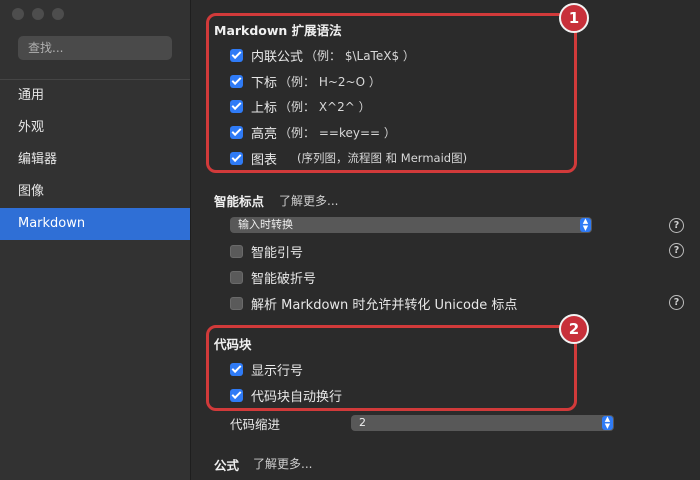 The image size is (700, 480). I want to click on option-smart-dashes: 智能破折号, so click(273, 277).